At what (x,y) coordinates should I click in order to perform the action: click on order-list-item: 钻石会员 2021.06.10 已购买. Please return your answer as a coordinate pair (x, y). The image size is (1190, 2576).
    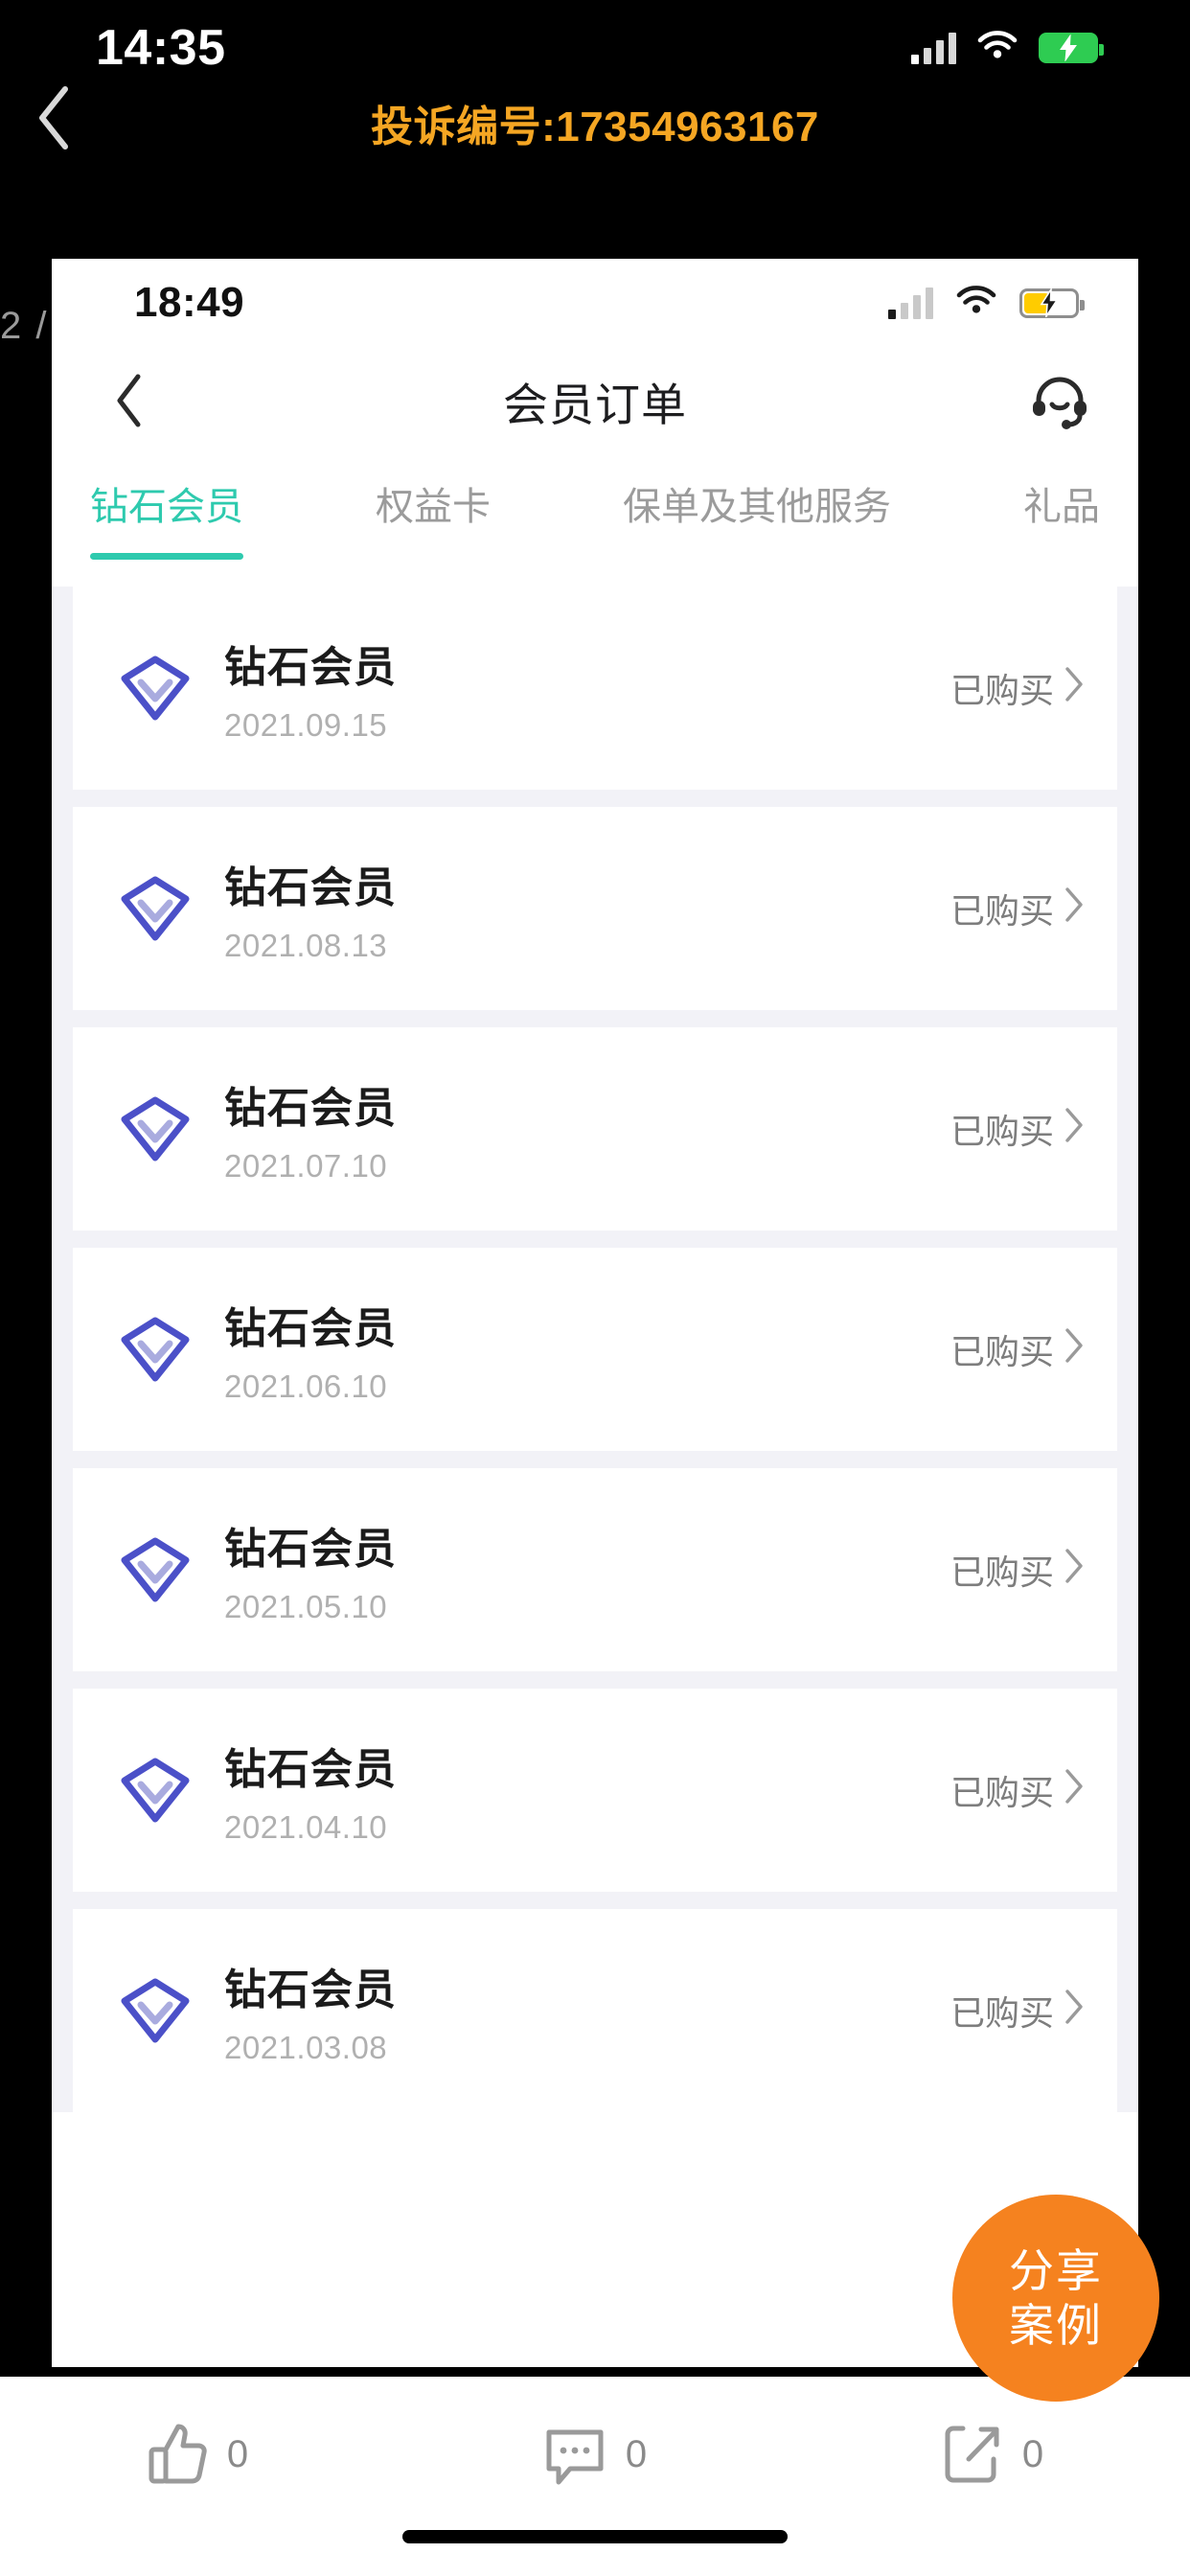
    Looking at the image, I should click on (595, 1349).